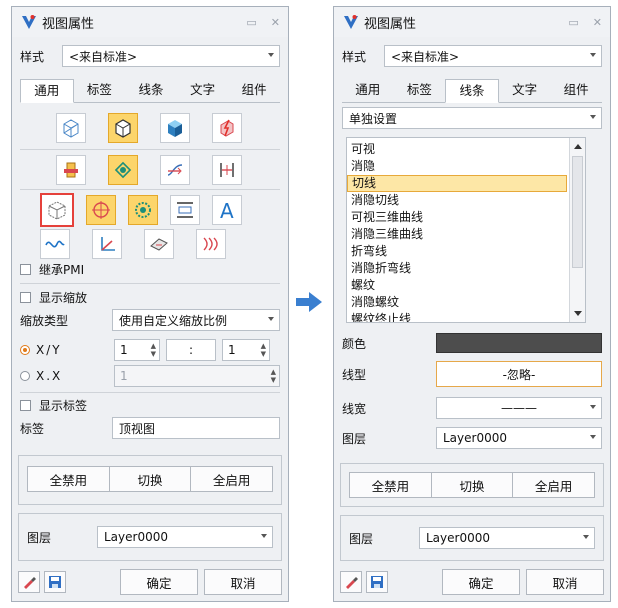 The width and height of the screenshot is (618, 608). What do you see at coordinates (457, 234) in the screenshot?
I see `line-type-item: 消隐三维曲线` at bounding box center [457, 234].